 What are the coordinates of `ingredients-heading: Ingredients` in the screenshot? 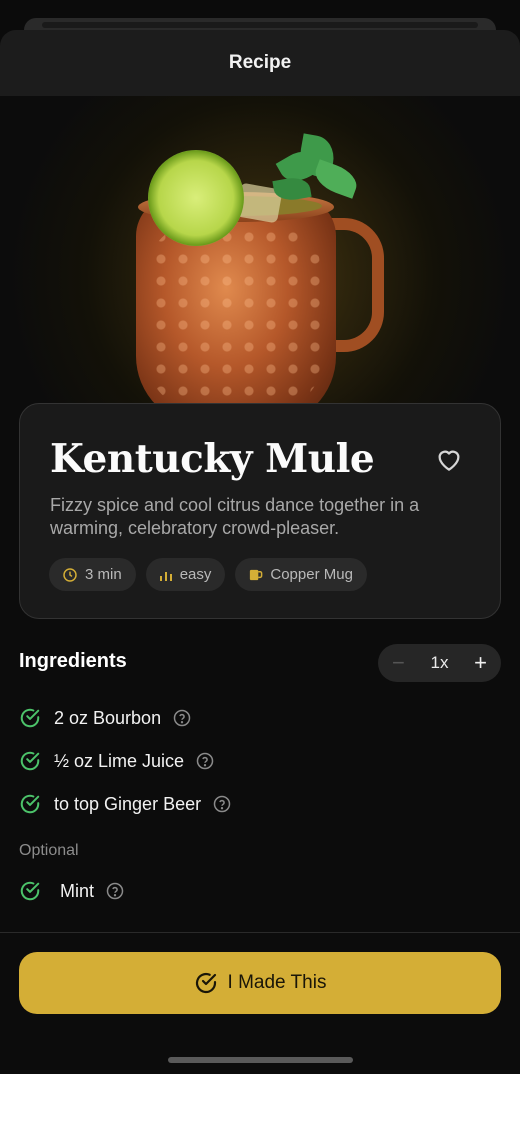 It's located at (73, 661).